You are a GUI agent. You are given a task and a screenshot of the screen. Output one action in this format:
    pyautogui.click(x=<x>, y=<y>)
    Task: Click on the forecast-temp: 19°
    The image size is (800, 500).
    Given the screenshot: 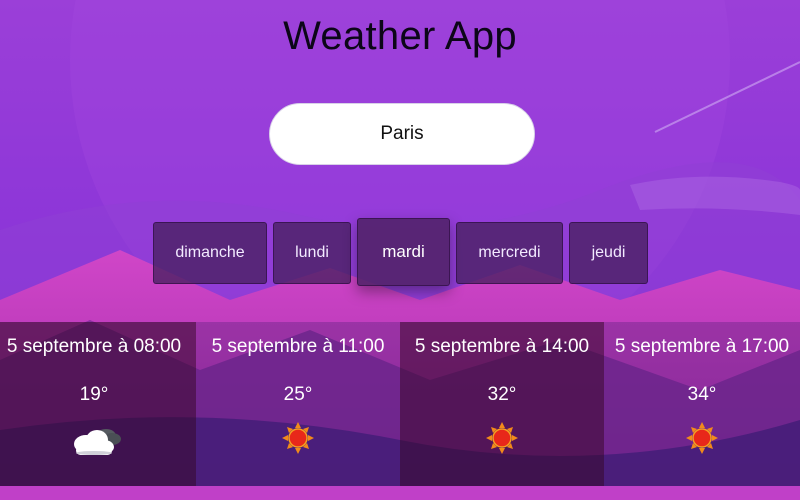 What is the action you would take?
    pyautogui.click(x=94, y=394)
    